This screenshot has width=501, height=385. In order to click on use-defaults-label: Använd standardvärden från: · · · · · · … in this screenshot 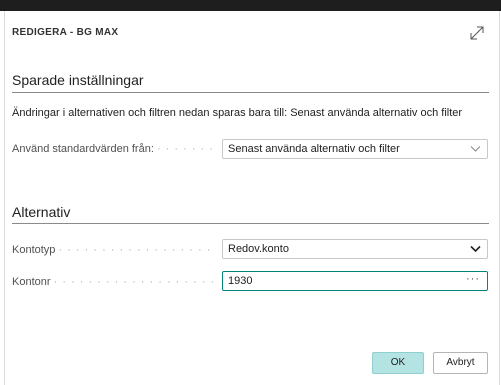, I will do `click(113, 149)`.